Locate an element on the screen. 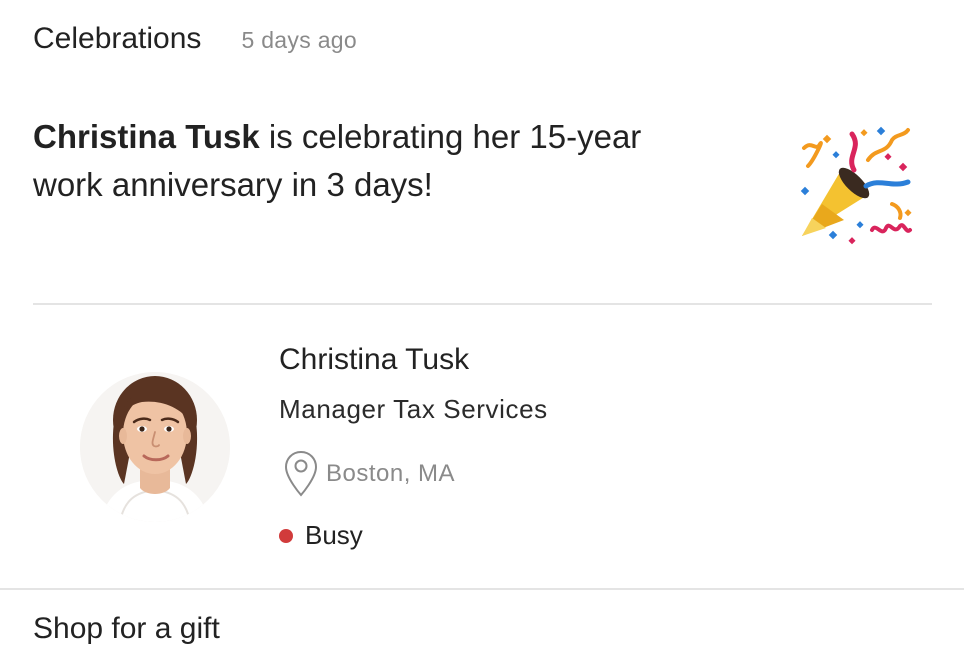  profile-name: Christina Tusk is located at coordinates (374, 360).